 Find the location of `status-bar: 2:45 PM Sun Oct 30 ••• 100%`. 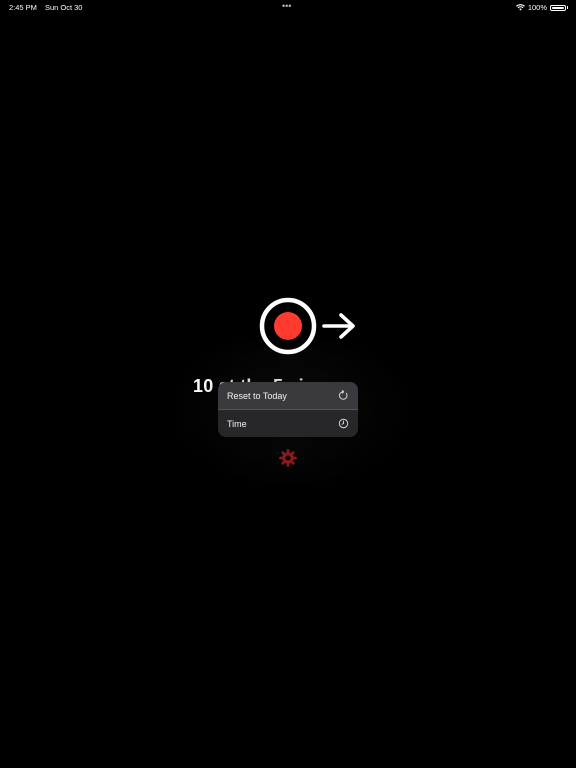

status-bar: 2:45 PM Sun Oct 30 ••• 100% is located at coordinates (288, 7).